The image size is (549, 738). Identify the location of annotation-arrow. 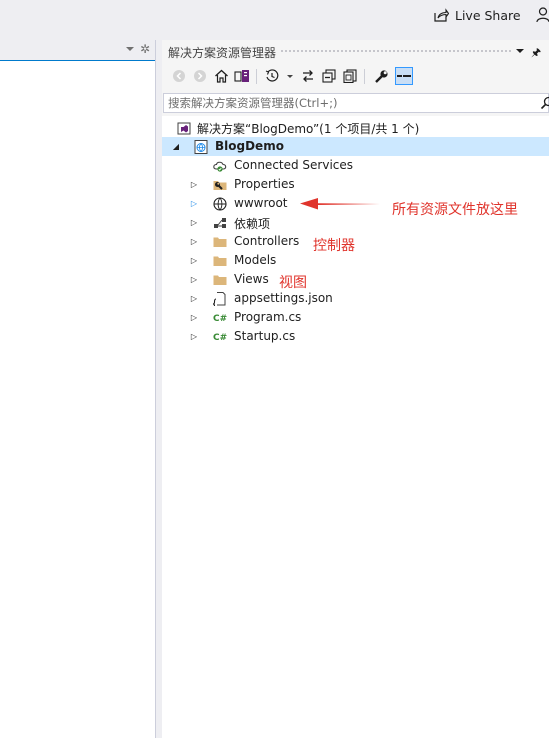
(340, 204).